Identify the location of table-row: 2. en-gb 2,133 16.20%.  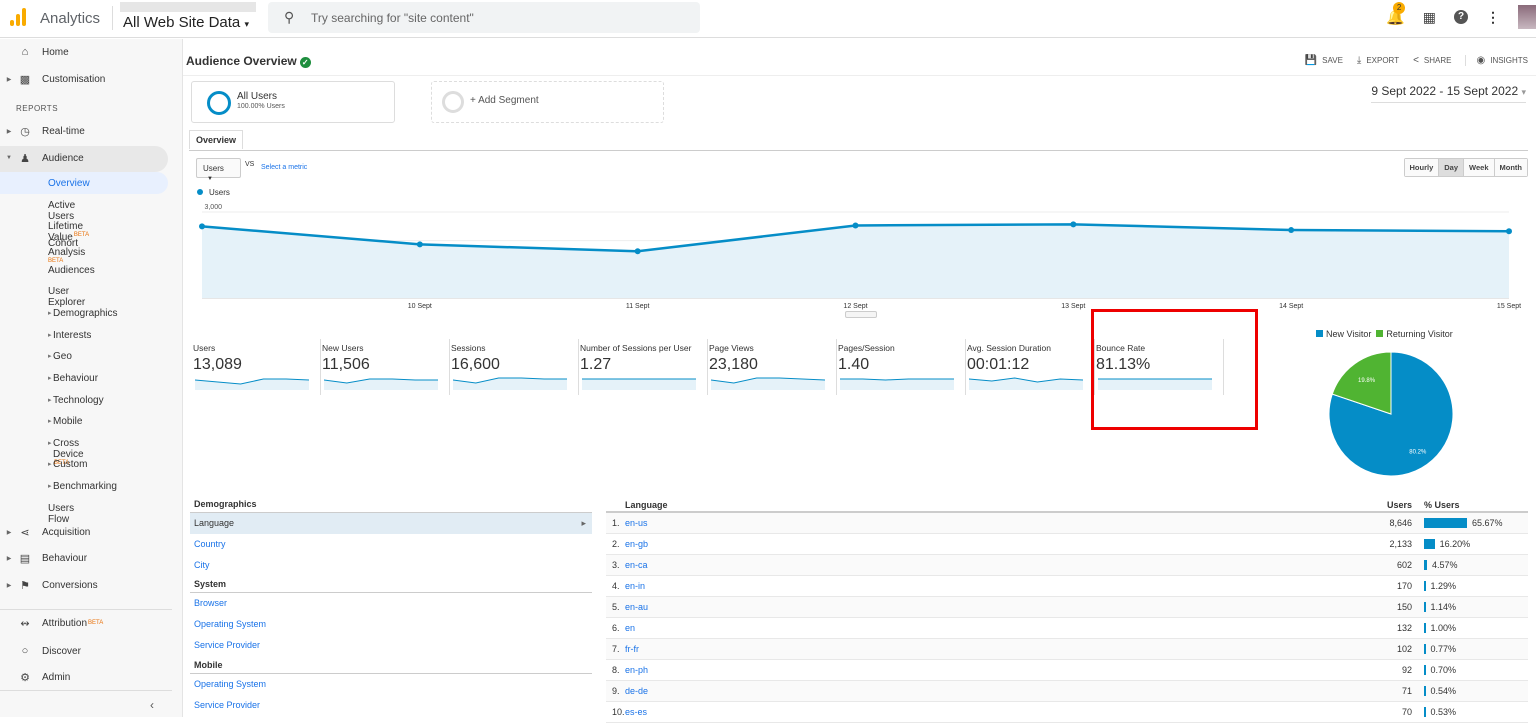
(1067, 544).